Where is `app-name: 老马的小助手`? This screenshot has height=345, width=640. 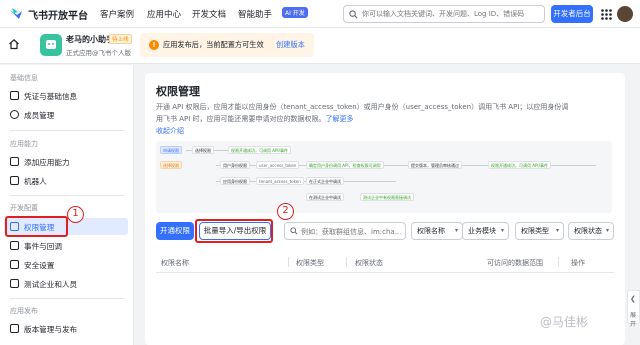 app-name: 老马的小助手 is located at coordinates (90, 39).